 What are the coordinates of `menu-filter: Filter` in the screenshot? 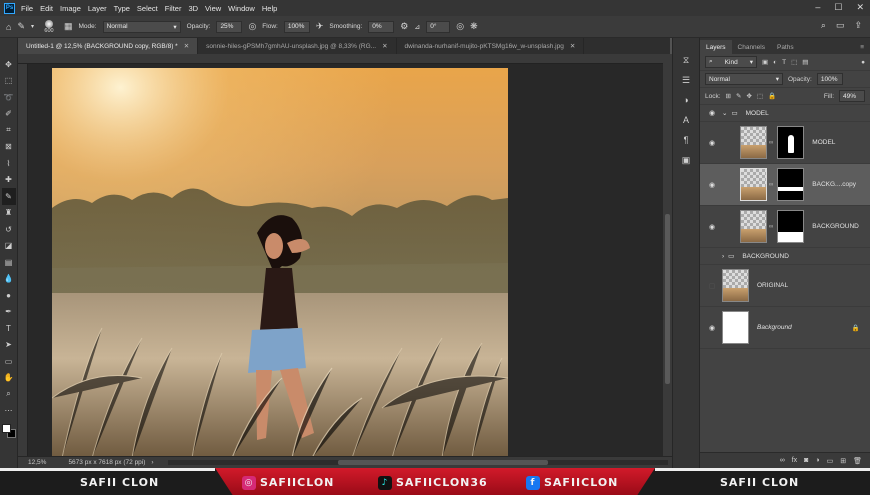 It's located at (173, 8).